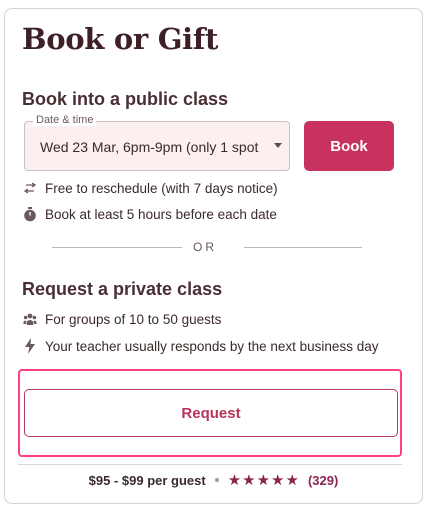 The height and width of the screenshot is (512, 427). Describe the element at coordinates (263, 480) in the screenshot. I see `star-rating-icon: ★★★★★` at that location.